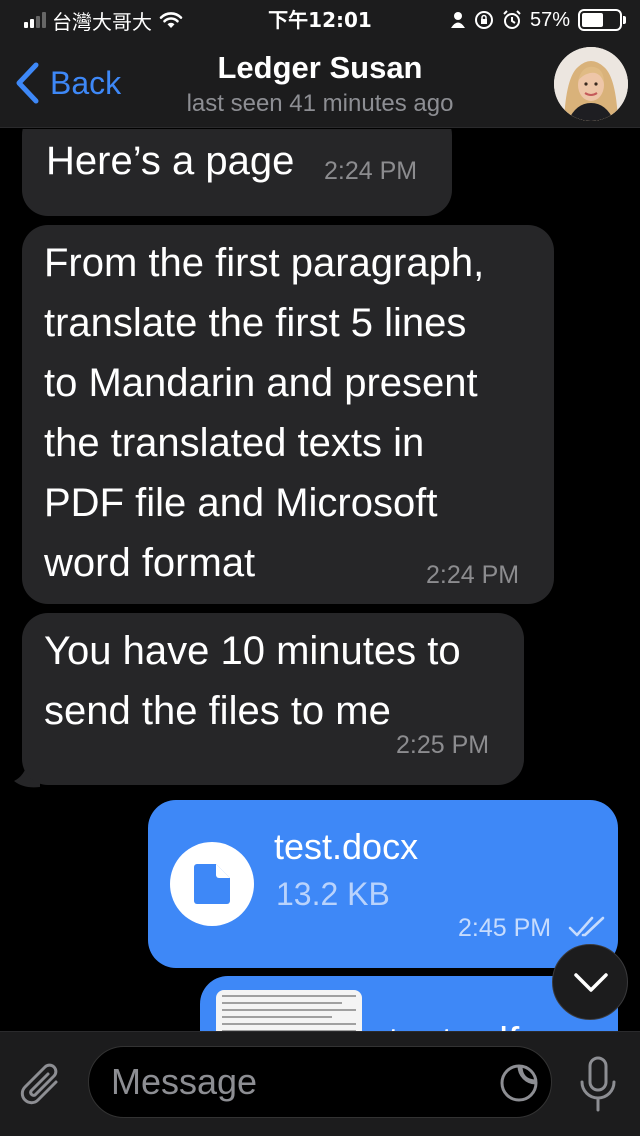 This screenshot has width=640, height=1136. What do you see at coordinates (255, 323) in the screenshot?
I see `message-text: translate the first 5 lines` at bounding box center [255, 323].